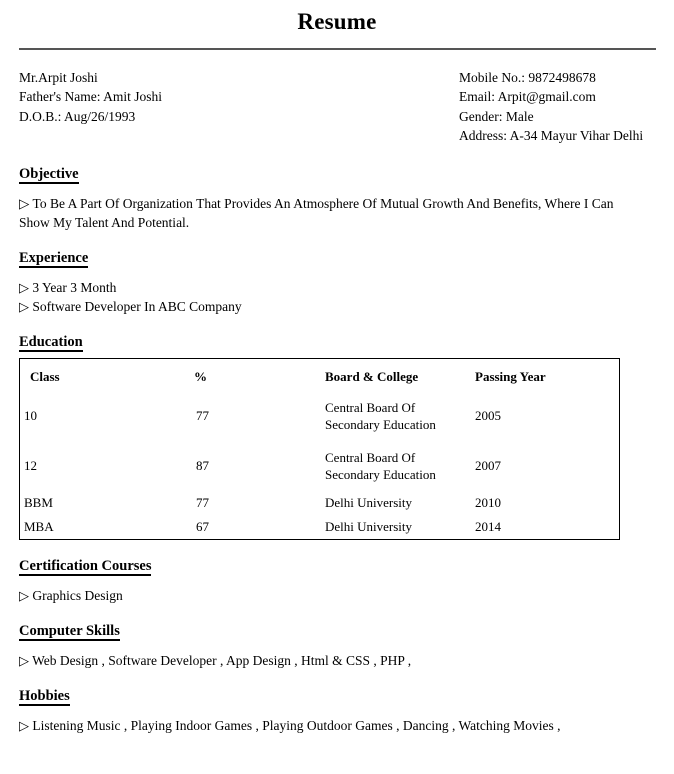  What do you see at coordinates (527, 97) in the screenshot?
I see `email-address: Email: Arpit@gmail.com` at bounding box center [527, 97].